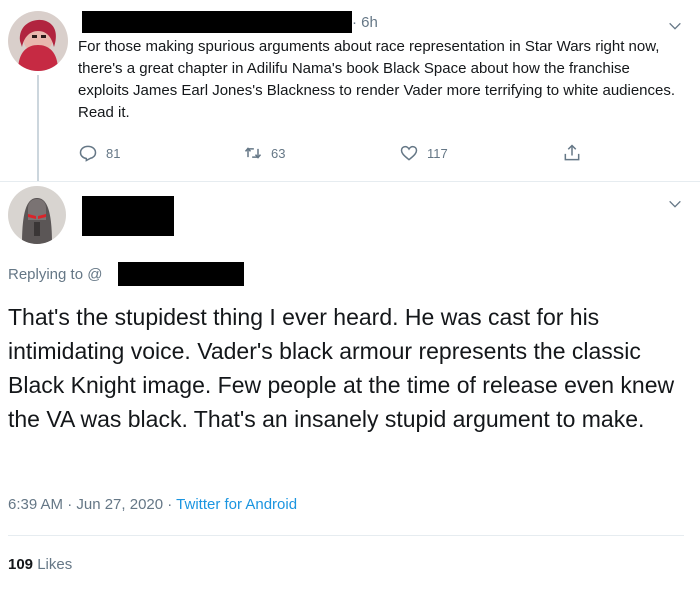 The image size is (700, 600). I want to click on redacted-author-name, so click(128, 216).